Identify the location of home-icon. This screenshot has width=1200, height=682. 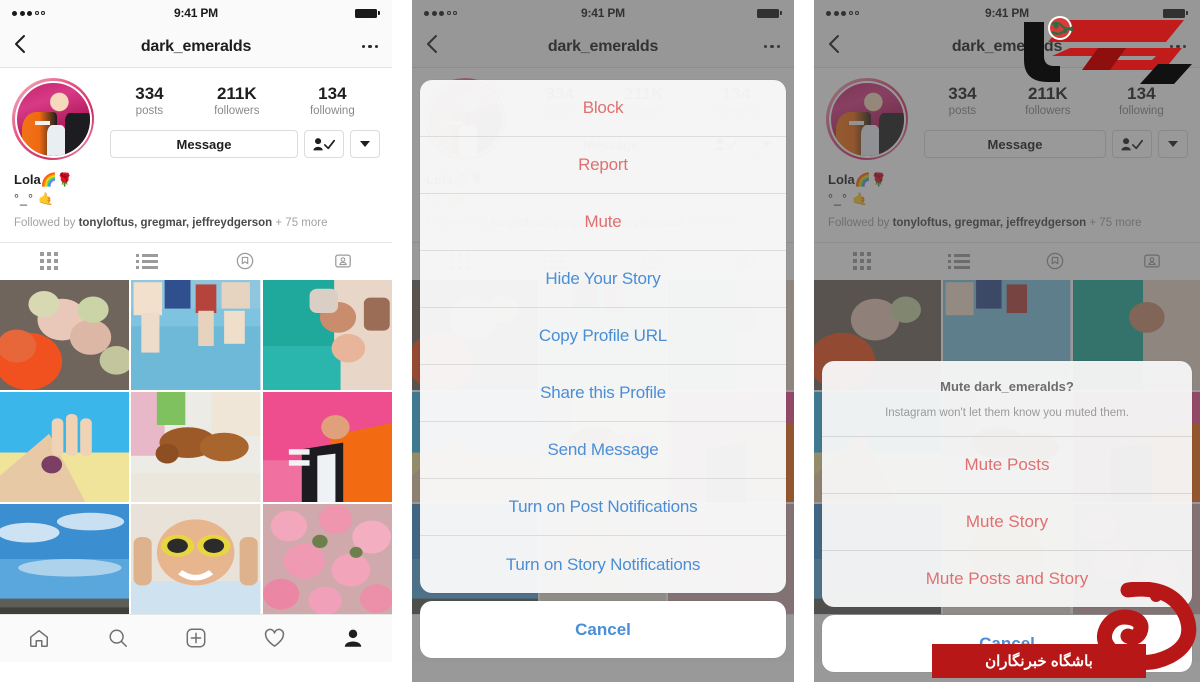
(39, 639).